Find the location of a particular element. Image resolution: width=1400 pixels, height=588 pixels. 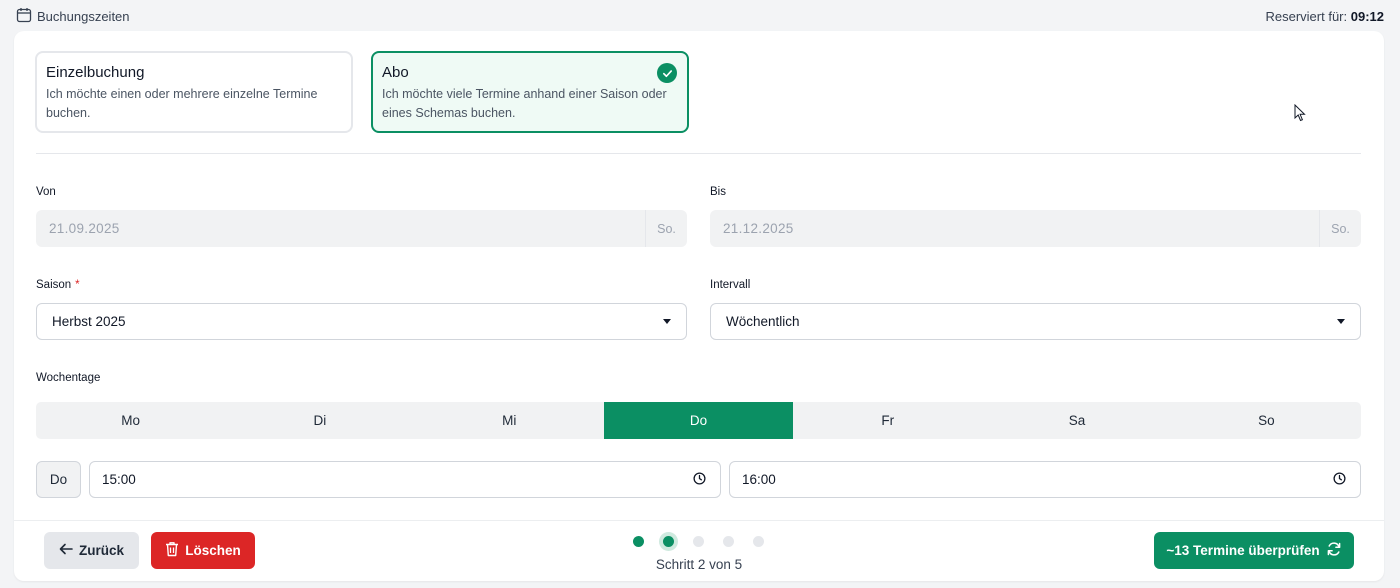

weekday-selector: Mo Di Mi Do Fr Sa So is located at coordinates (698, 420).